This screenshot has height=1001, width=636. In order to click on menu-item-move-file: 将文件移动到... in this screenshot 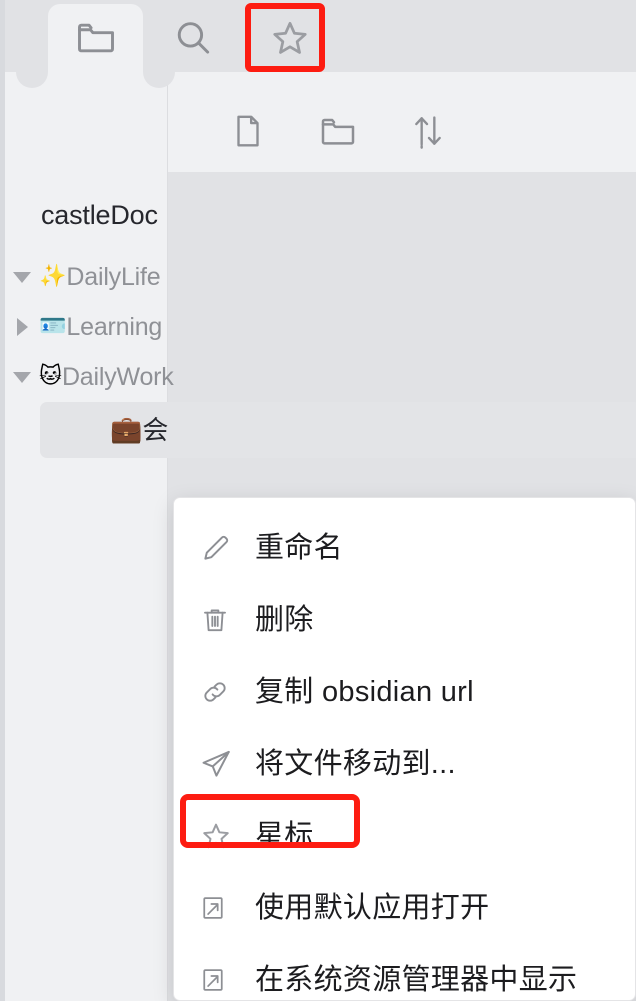, I will do `click(404, 764)`.